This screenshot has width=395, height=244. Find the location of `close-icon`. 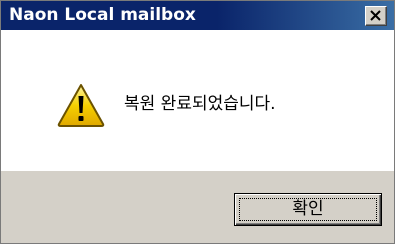

close-icon is located at coordinates (375, 15).